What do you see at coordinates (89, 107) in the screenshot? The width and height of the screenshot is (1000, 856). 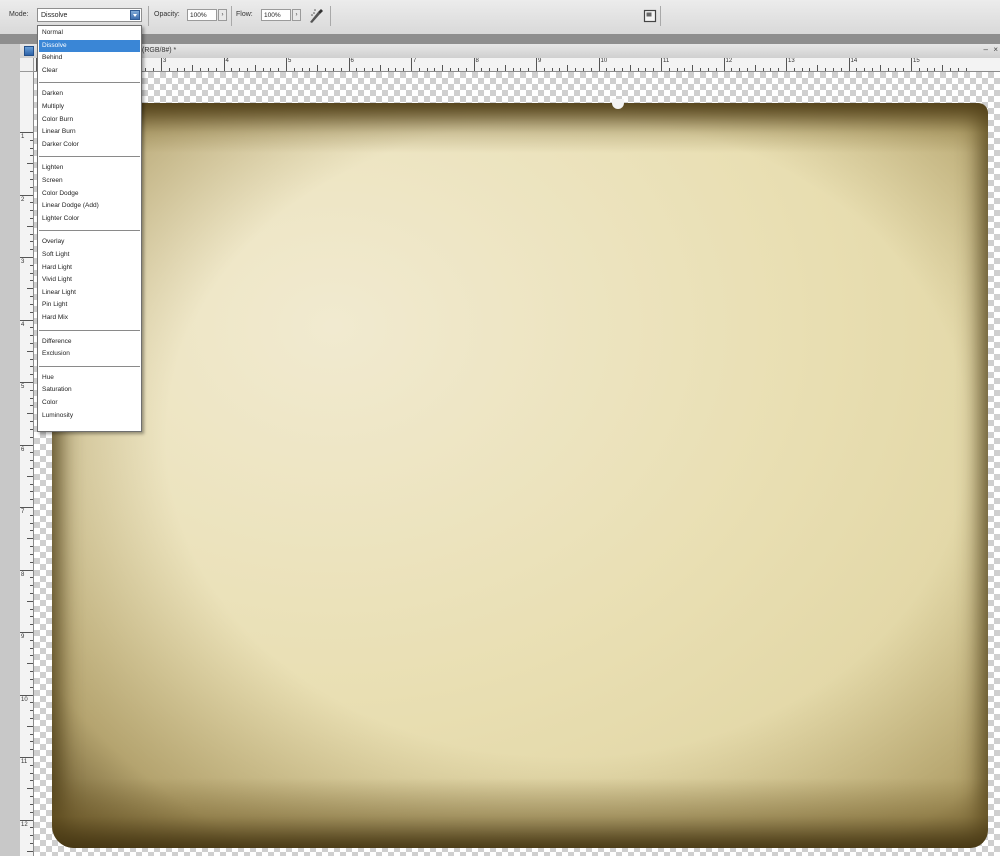 I see `blend-mode-option: Multiply` at bounding box center [89, 107].